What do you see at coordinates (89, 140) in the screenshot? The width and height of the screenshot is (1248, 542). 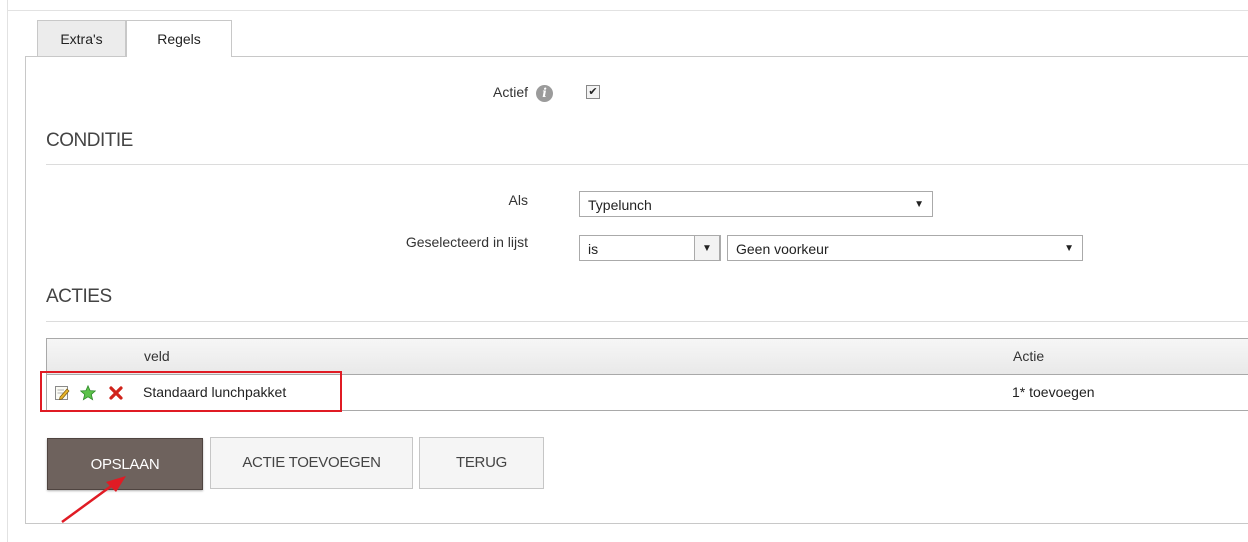 I see `section-title-conditie: CONDITIE` at bounding box center [89, 140].